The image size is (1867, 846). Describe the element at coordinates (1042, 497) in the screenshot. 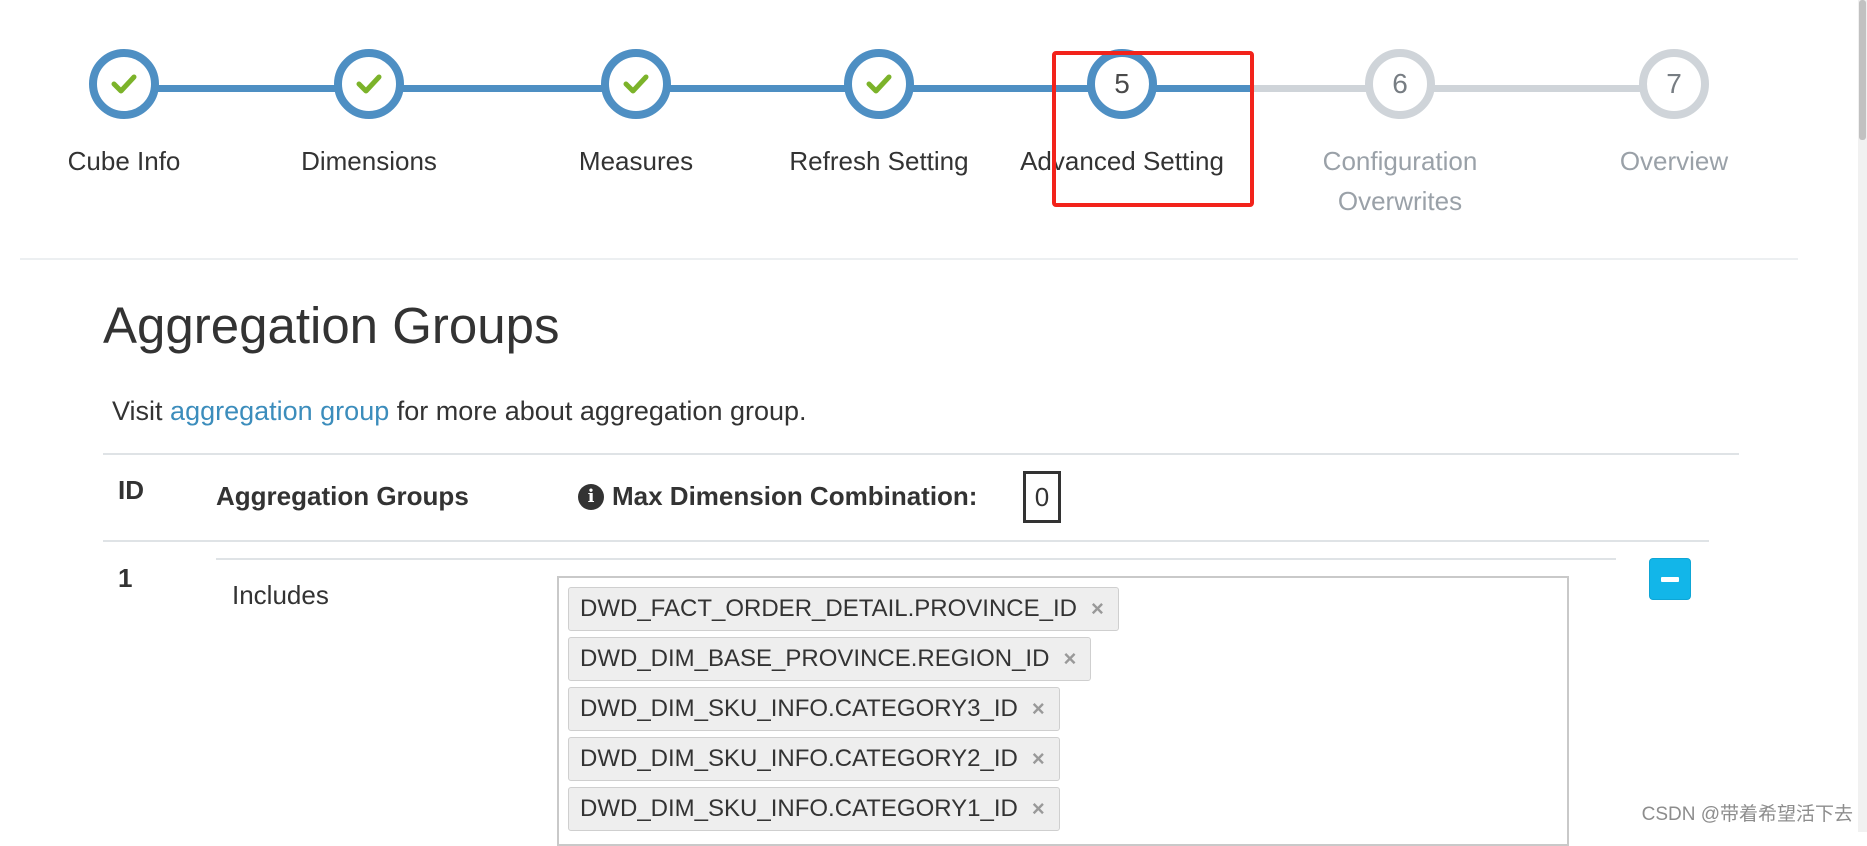

I see `max-dimension-input: 0` at that location.